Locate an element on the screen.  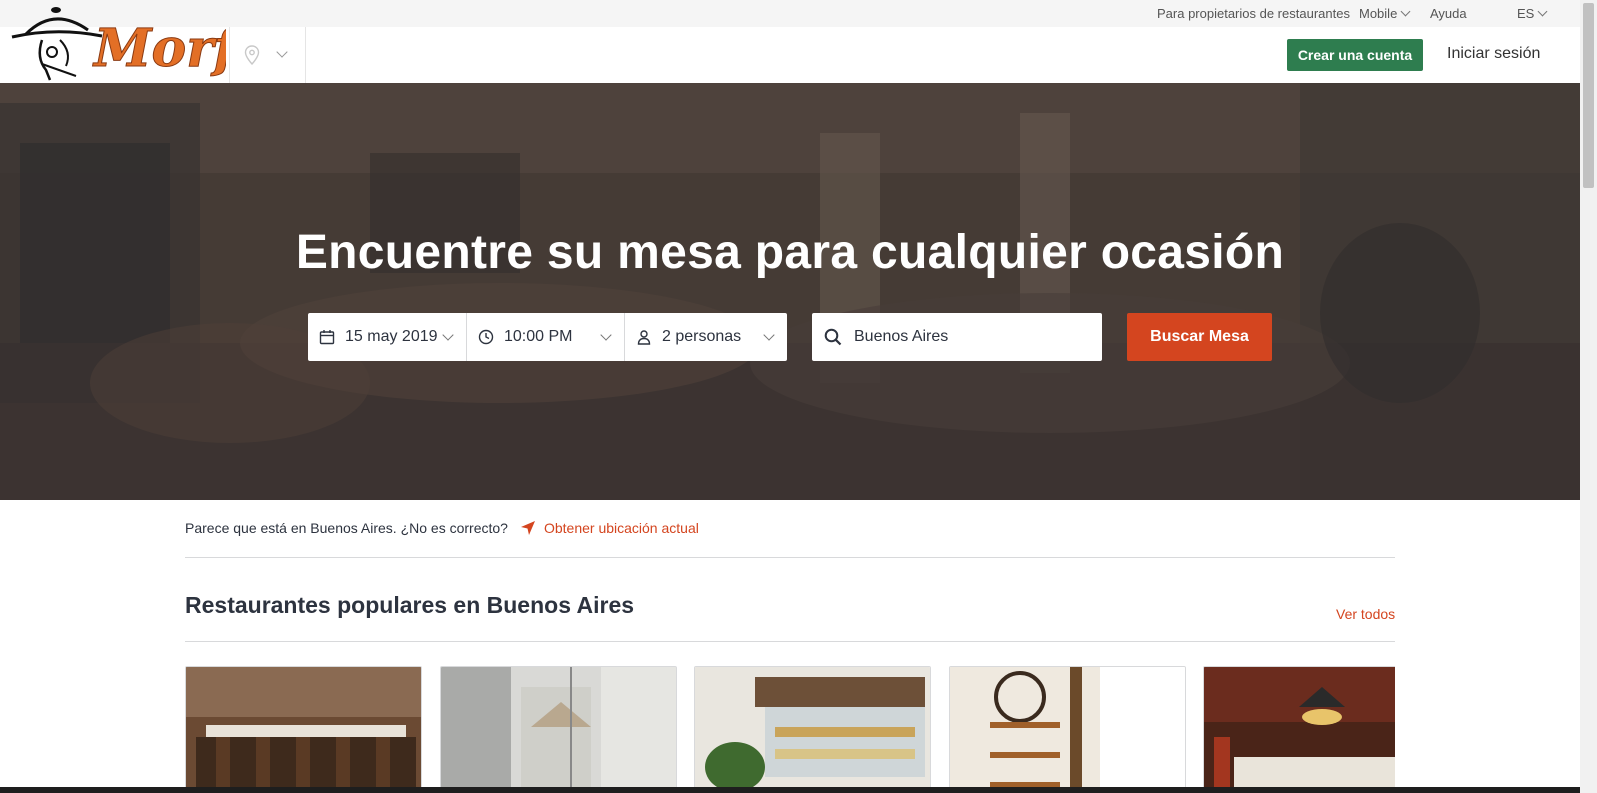
date-picker: 15 may 2019 is located at coordinates (387, 337).